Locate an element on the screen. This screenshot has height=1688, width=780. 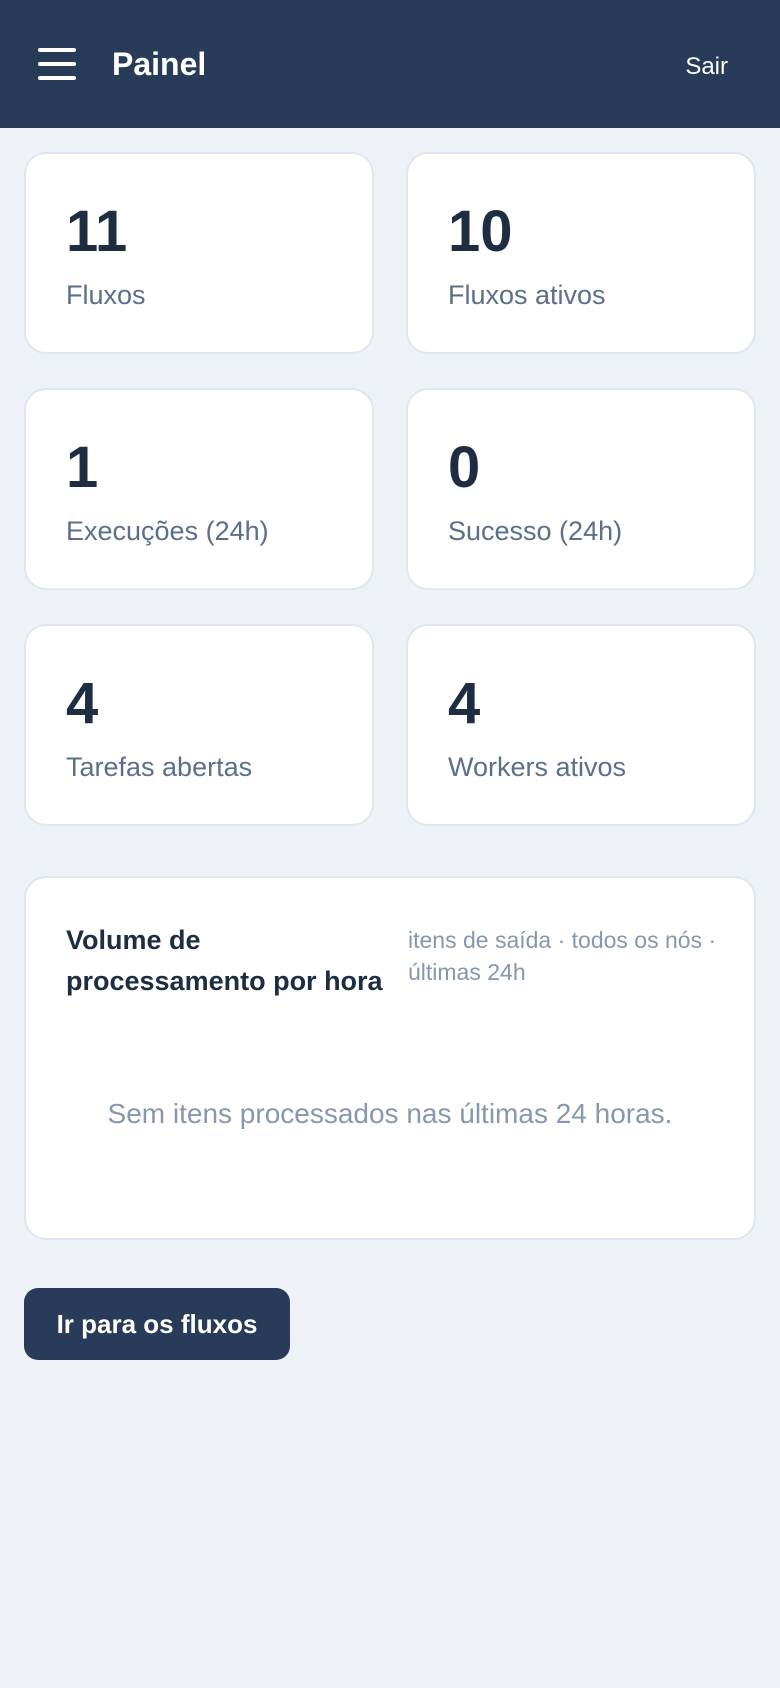
stat-value: 0 is located at coordinates (464, 467).